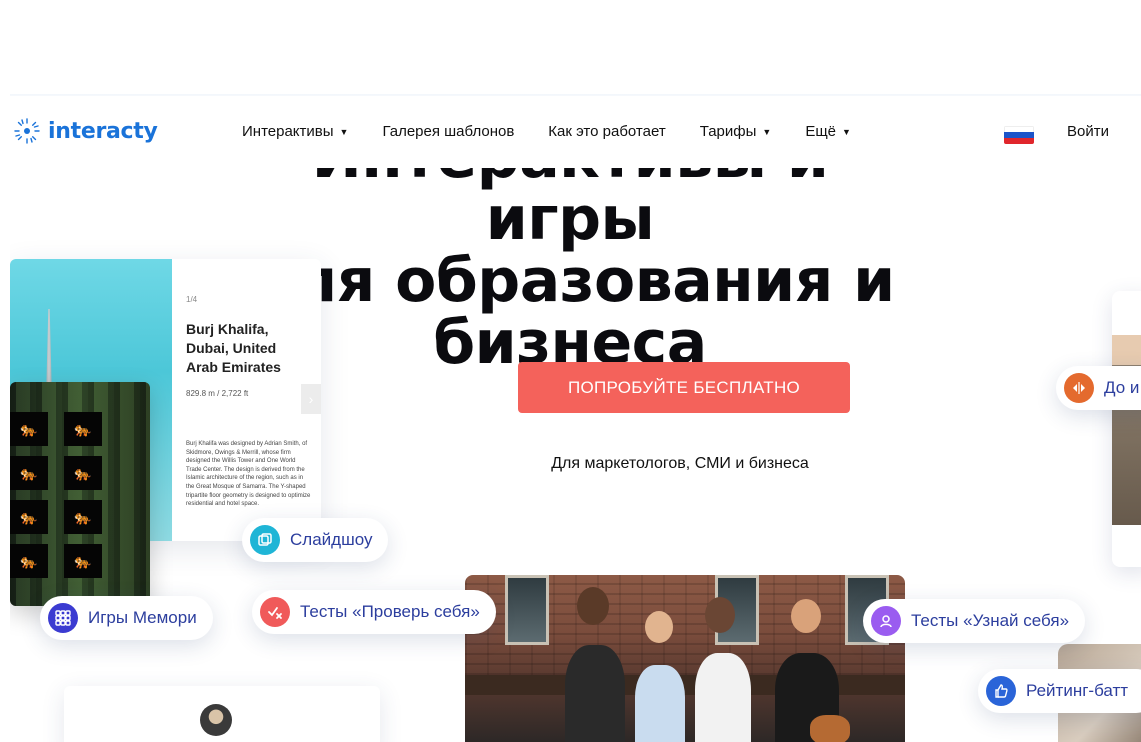 This screenshot has height=742, width=1141. Describe the element at coordinates (728, 131) in the screenshot. I see `nav-label: Тарифы` at that location.